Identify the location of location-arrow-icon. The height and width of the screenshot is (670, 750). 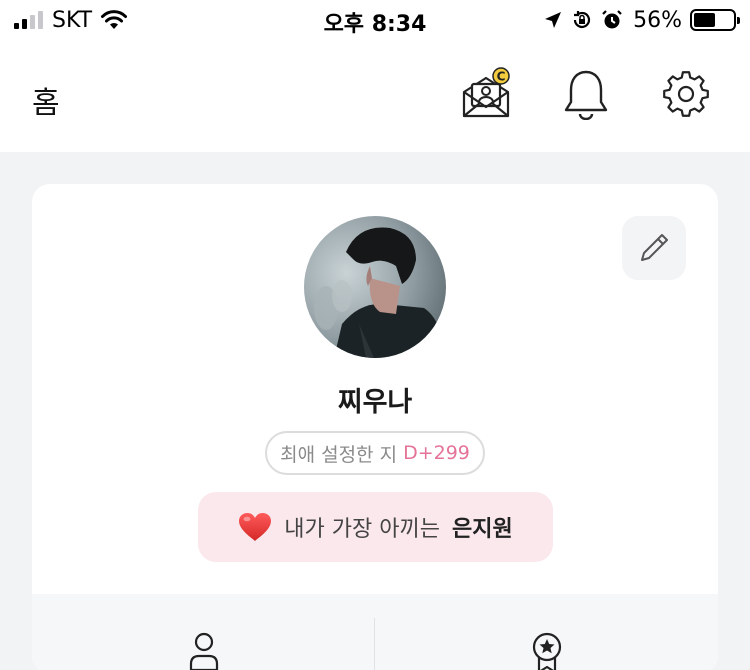
(553, 20).